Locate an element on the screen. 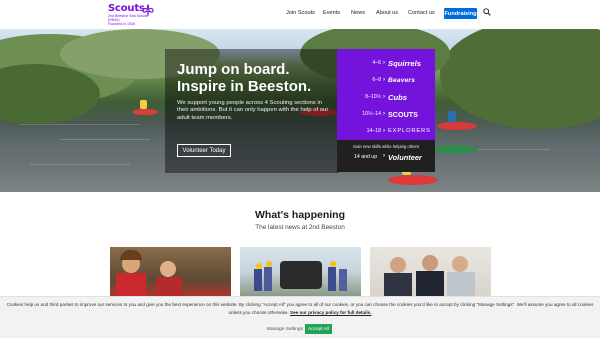  nav-about-us: About us is located at coordinates (387, 13).